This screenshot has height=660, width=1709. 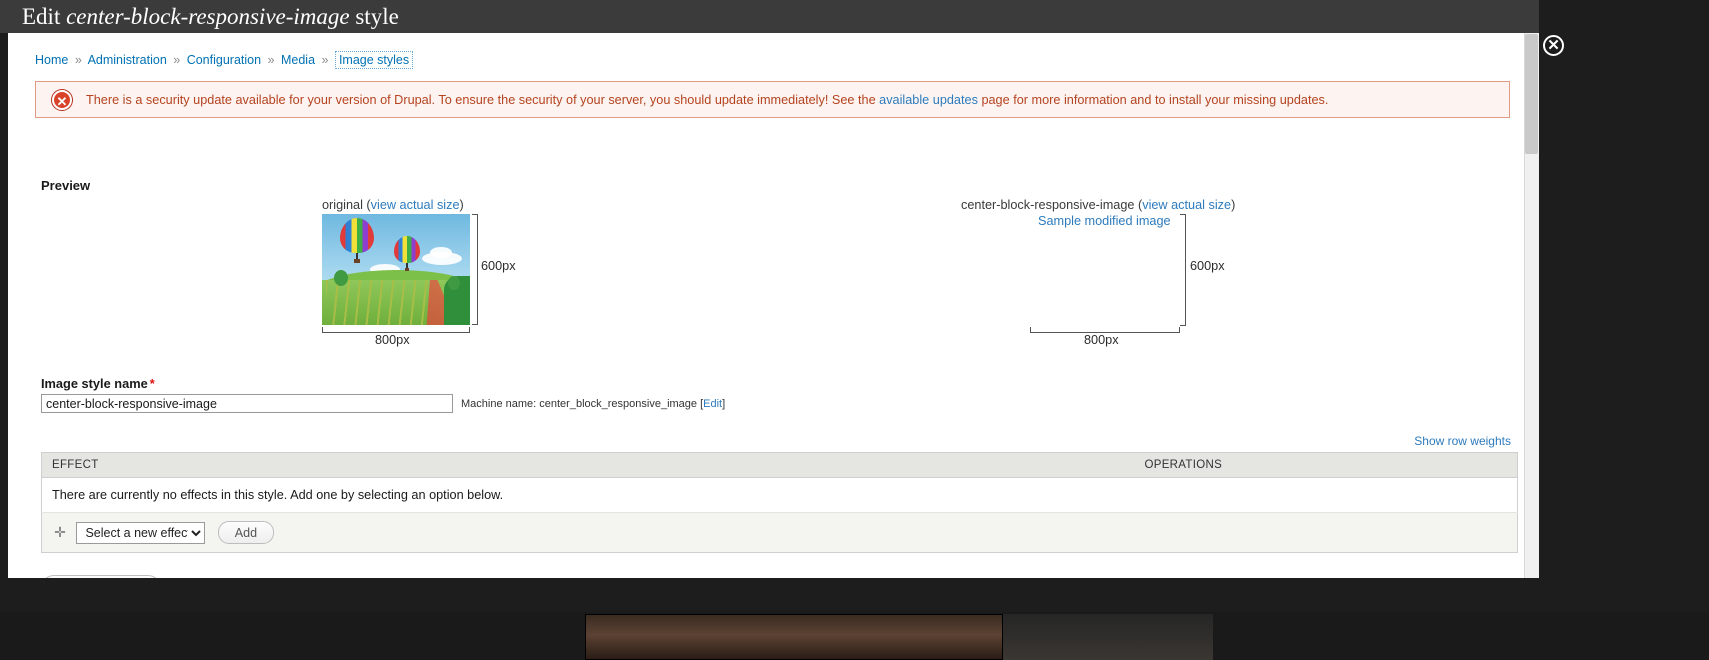 I want to click on effects-table-header-row: EFFECT OPERATIONS, so click(x=779, y=465).